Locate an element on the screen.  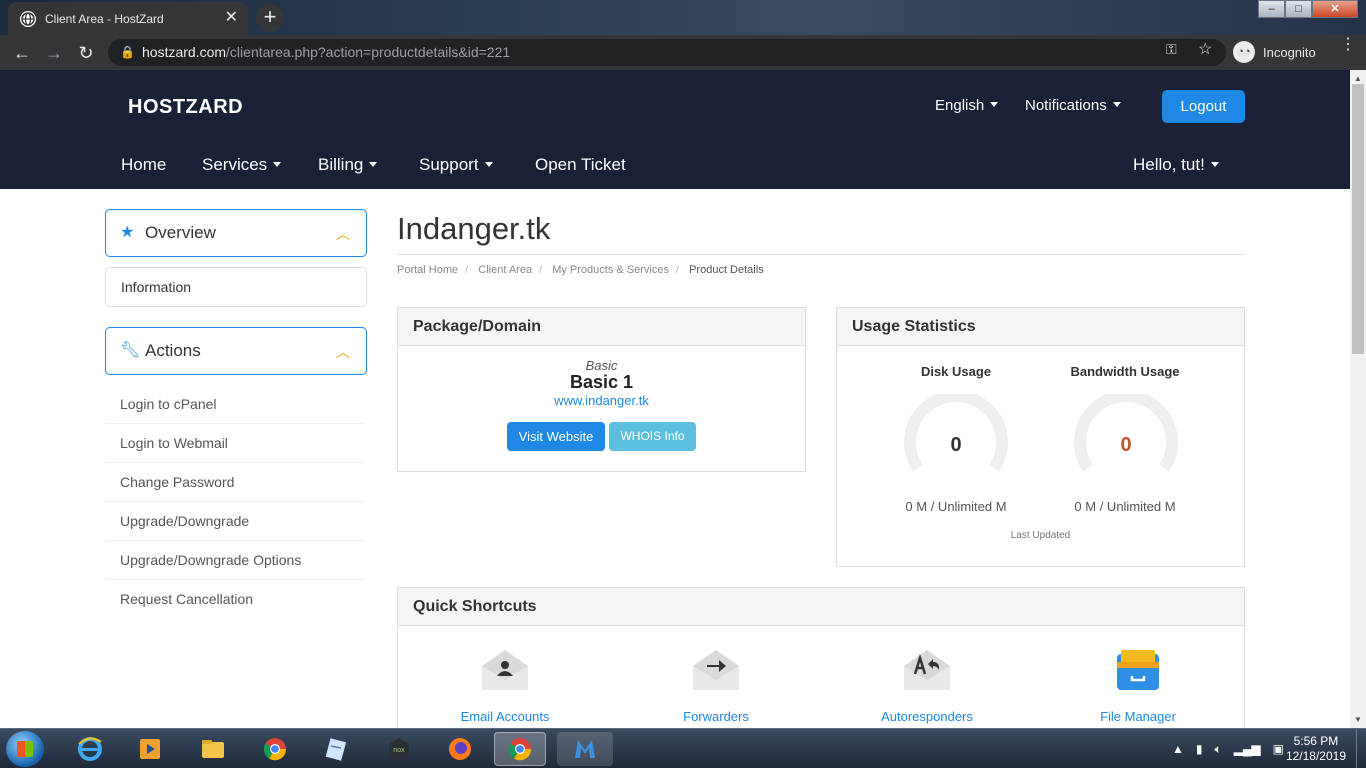
sidebar-item-login-webmail: Login to Webmail is located at coordinates (235, 443).